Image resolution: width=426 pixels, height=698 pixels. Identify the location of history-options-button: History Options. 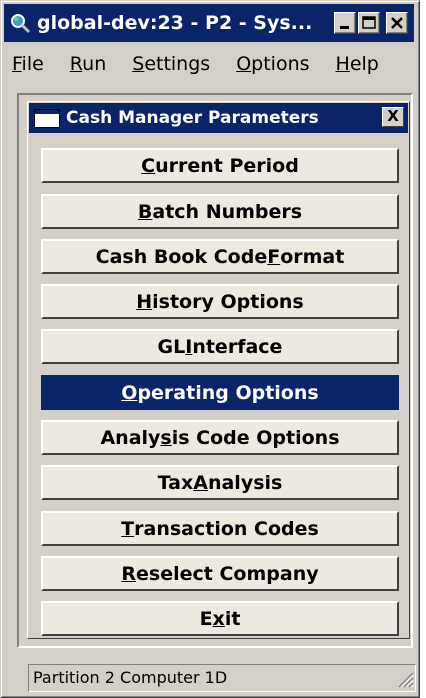
(220, 301).